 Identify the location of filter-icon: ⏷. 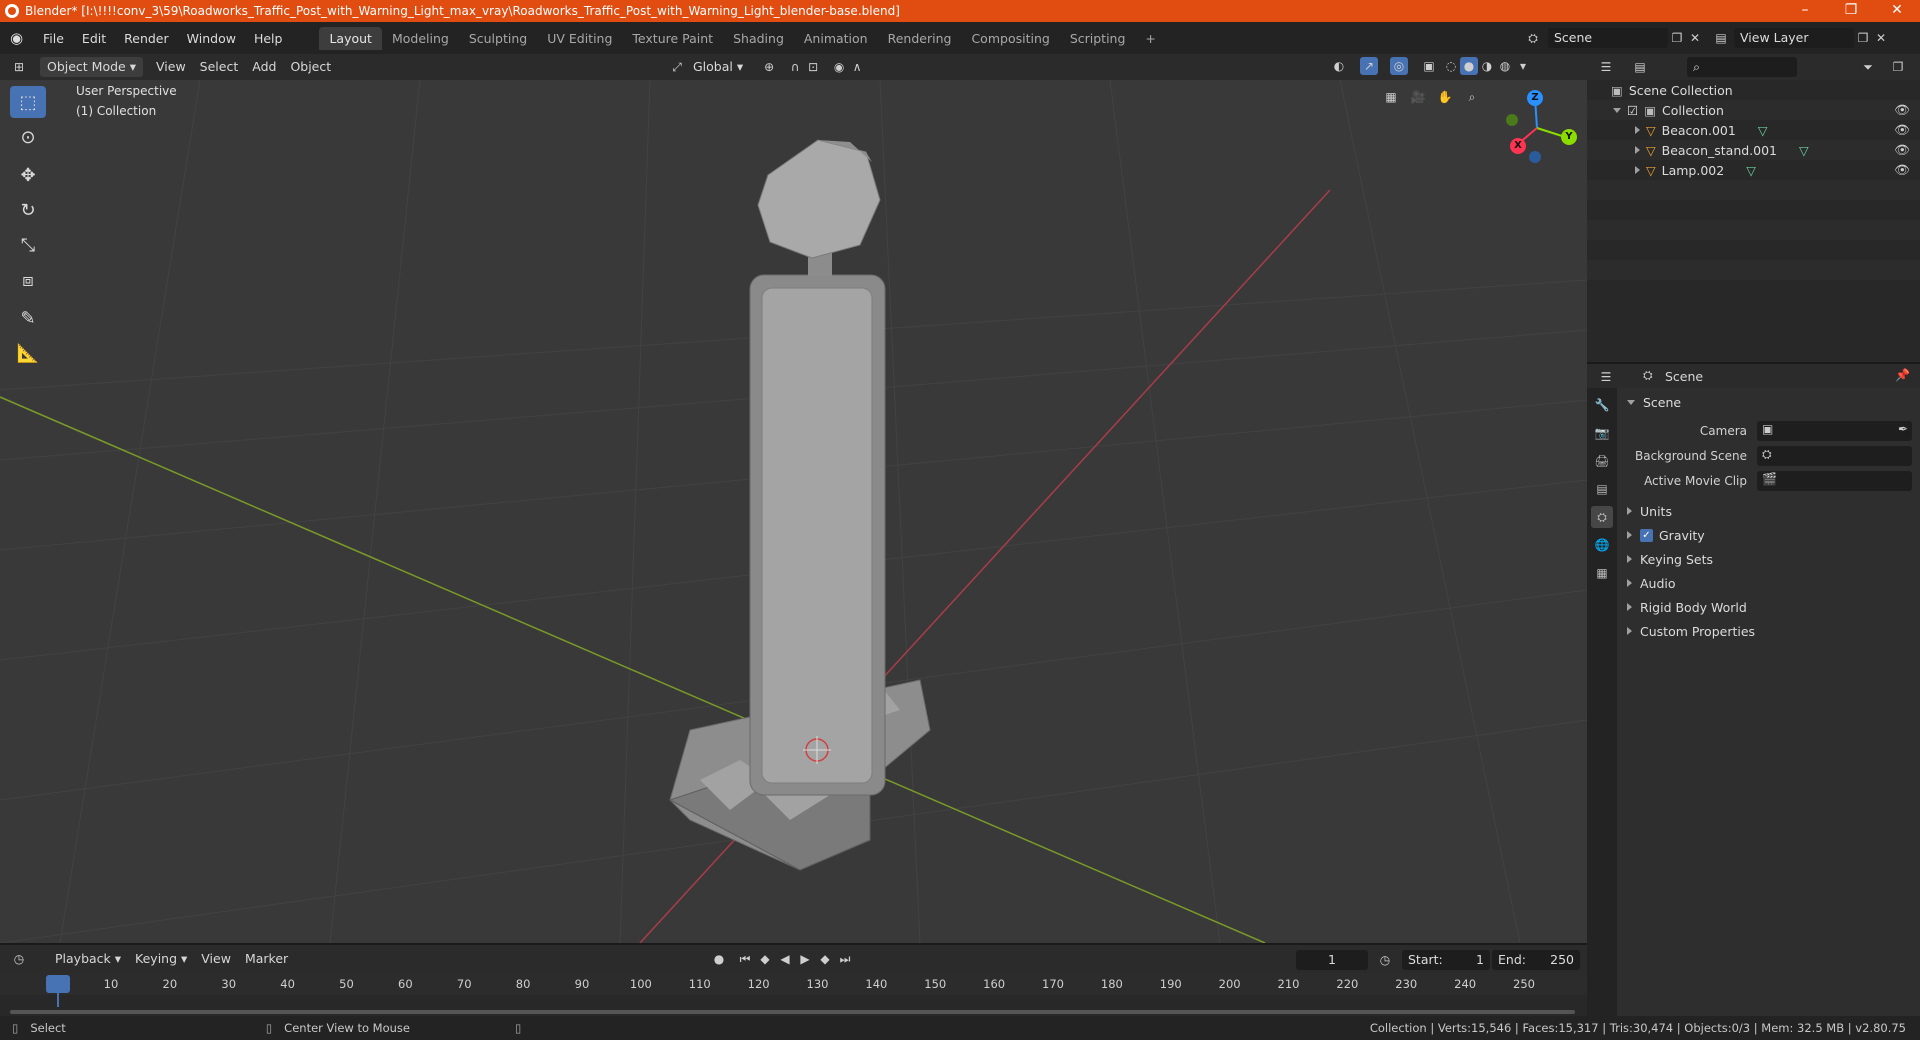
(1868, 67).